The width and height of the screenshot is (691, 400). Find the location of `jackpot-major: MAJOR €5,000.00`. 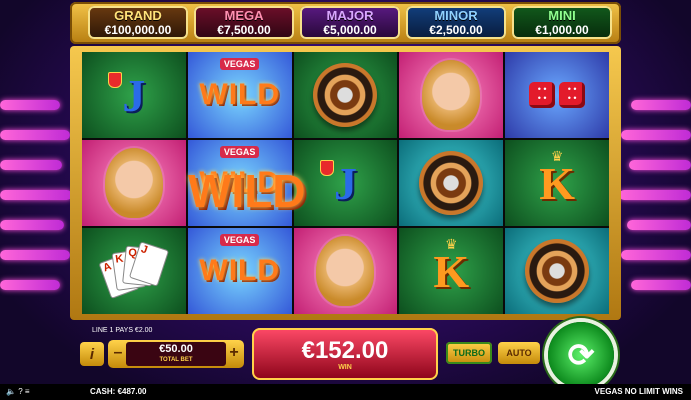

jackpot-major: MAJOR €5,000.00 is located at coordinates (350, 22).